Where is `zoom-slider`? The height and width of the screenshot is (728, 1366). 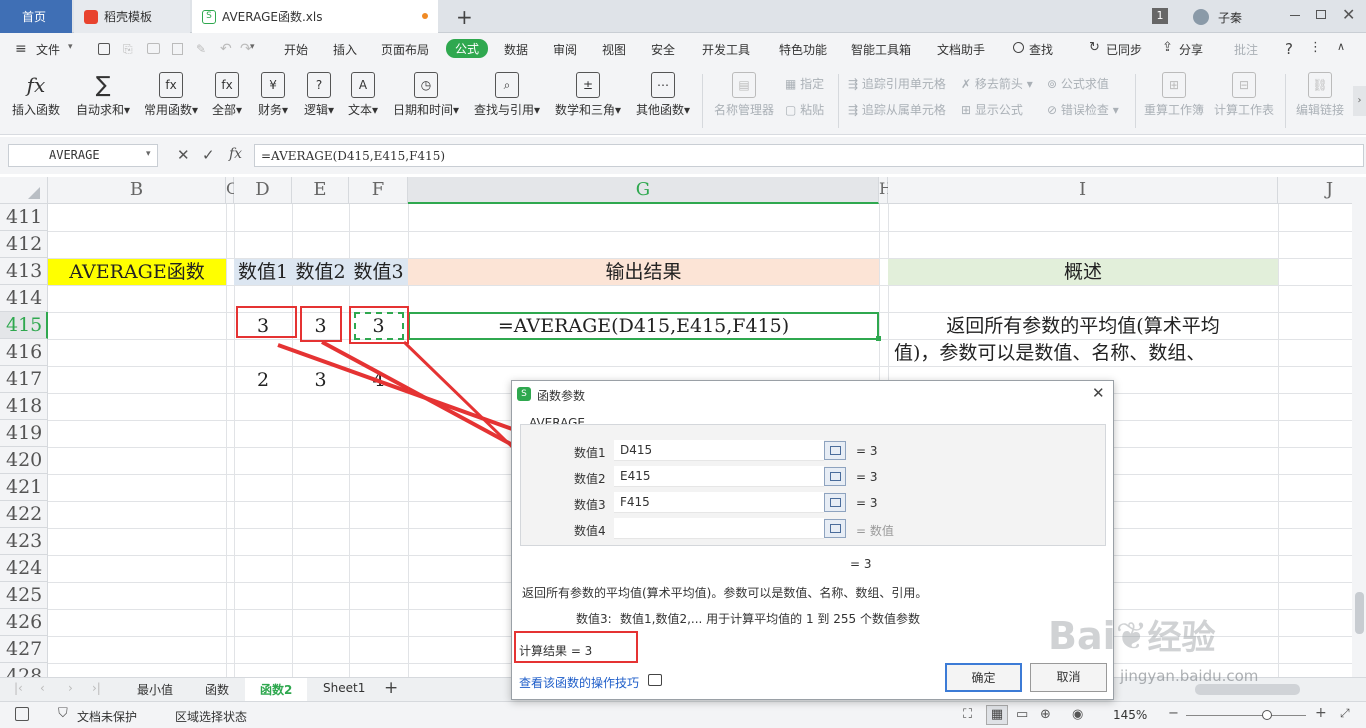
zoom-slider is located at coordinates (1246, 715).